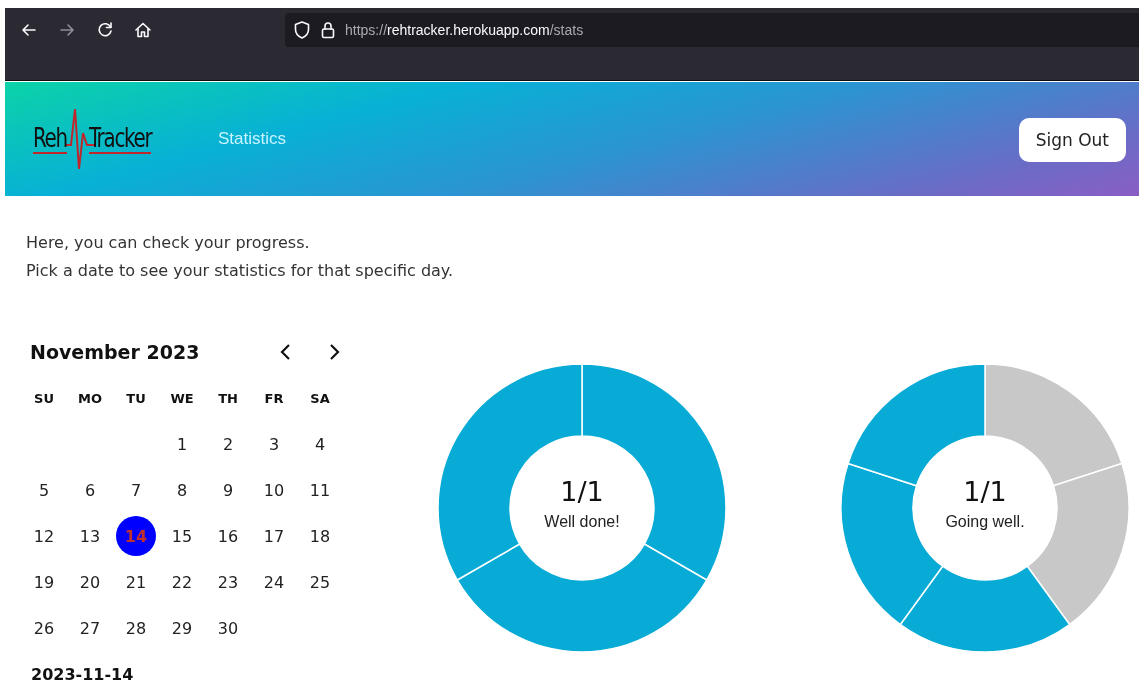  Describe the element at coordinates (182, 490) in the screenshot. I see `calendar-day: 8` at that location.